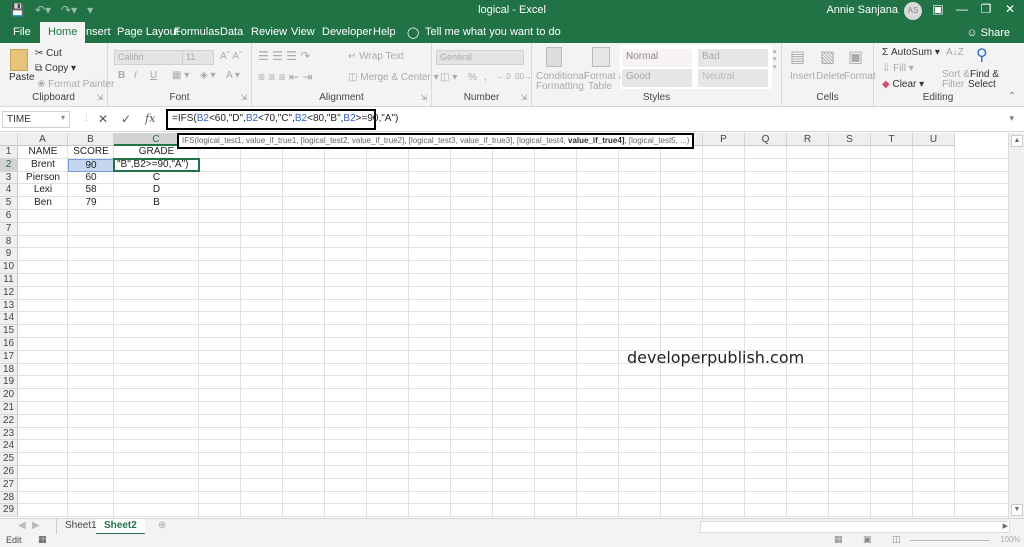 Image resolution: width=1024 pixels, height=547 pixels. Describe the element at coordinates (514, 76) in the screenshot. I see `decimal-icons: ←.0 .00→` at that location.